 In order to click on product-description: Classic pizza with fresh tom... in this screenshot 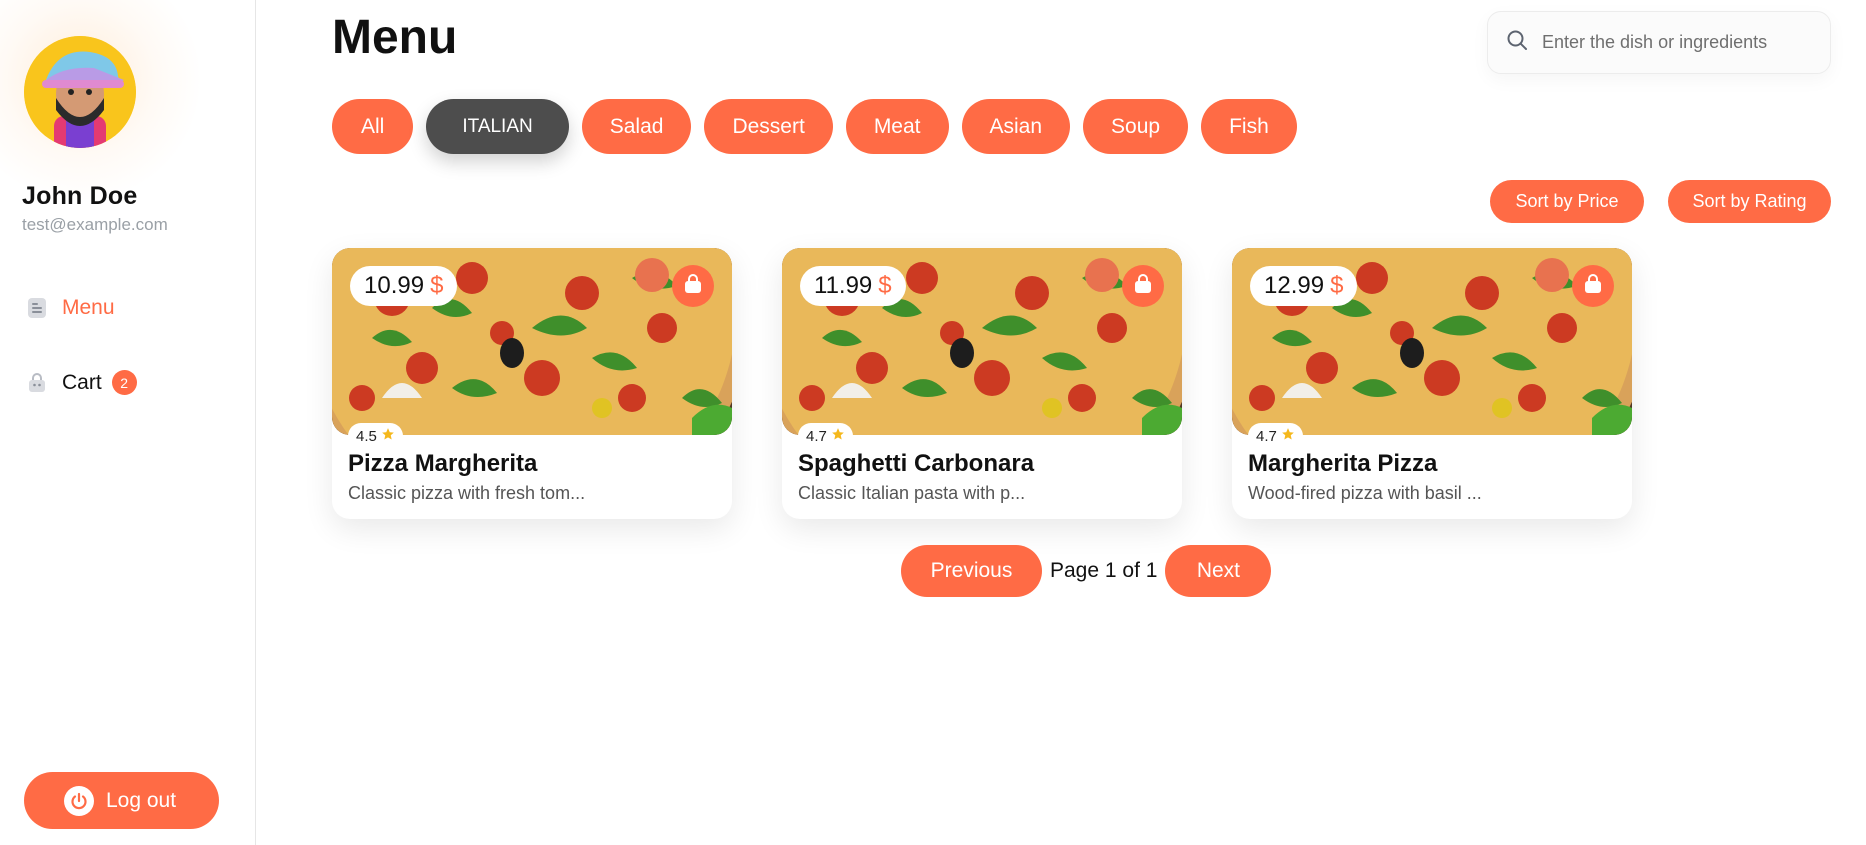, I will do `click(467, 493)`.